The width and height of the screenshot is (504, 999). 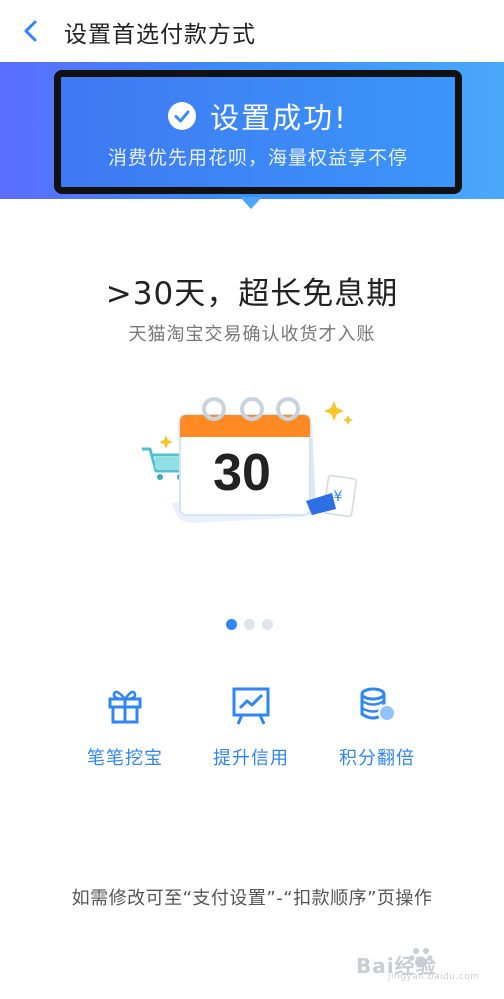 What do you see at coordinates (125, 707) in the screenshot?
I see `gift-icon` at bounding box center [125, 707].